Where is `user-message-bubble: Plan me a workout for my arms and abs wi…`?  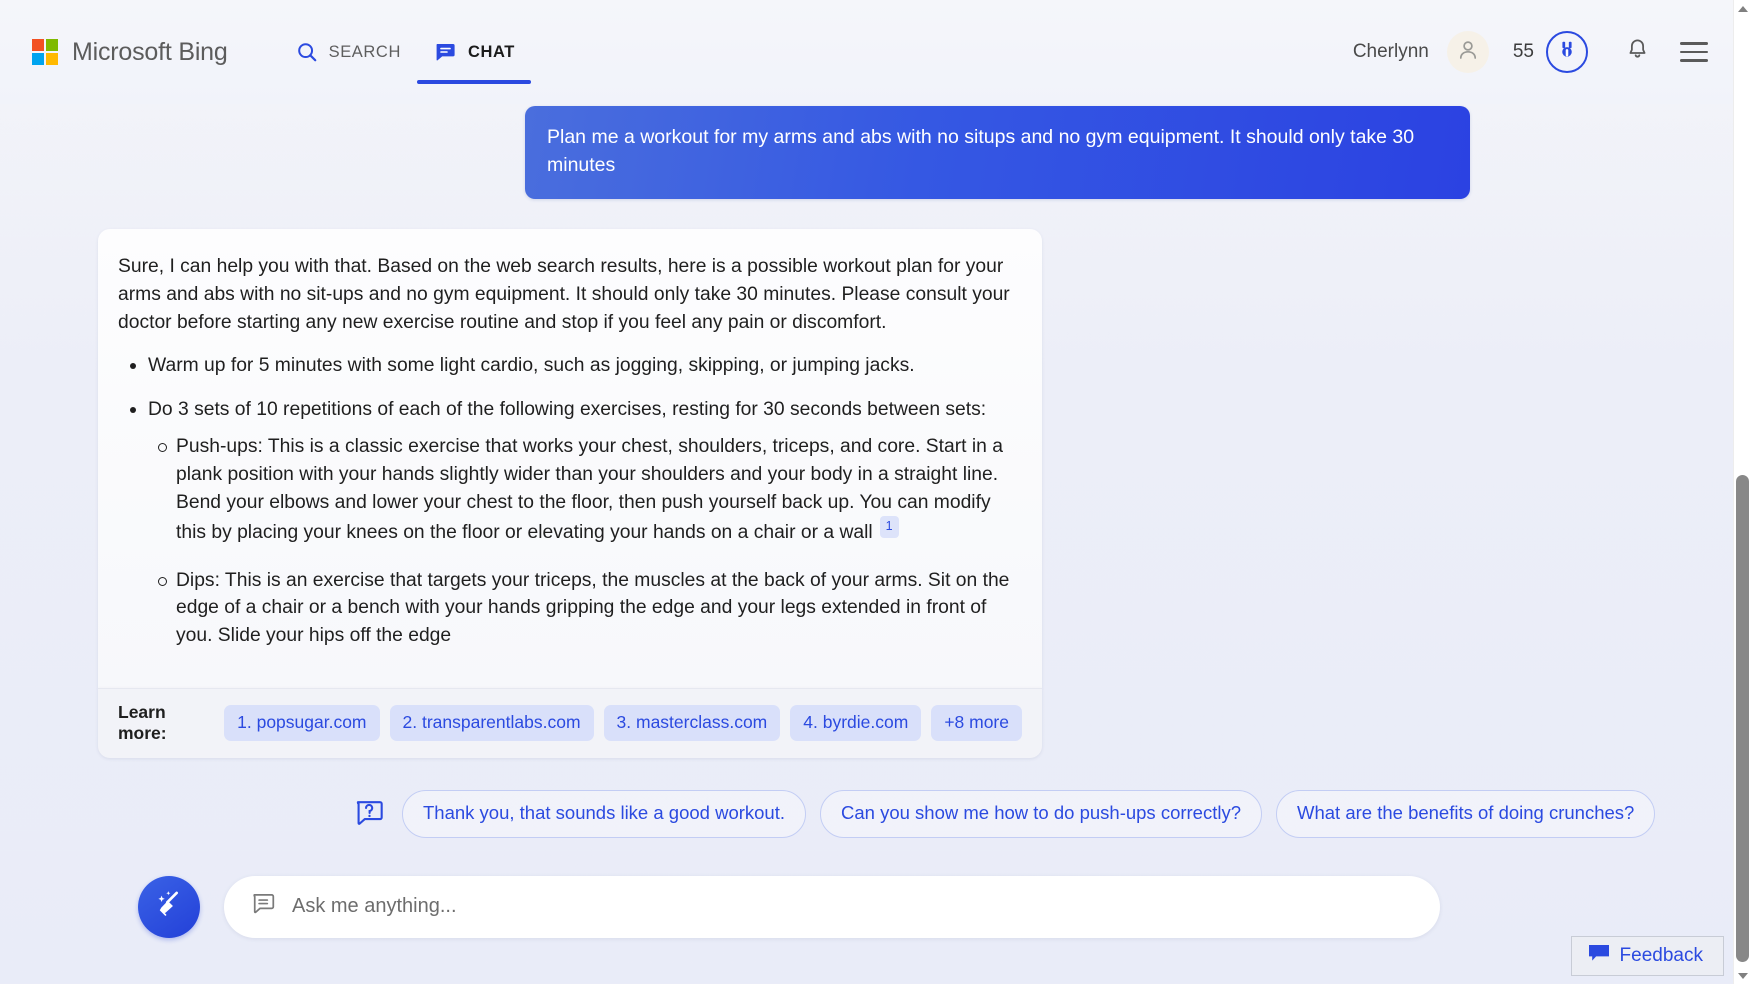
user-message-bubble: Plan me a workout for my arms and abs wi… is located at coordinates (997, 153).